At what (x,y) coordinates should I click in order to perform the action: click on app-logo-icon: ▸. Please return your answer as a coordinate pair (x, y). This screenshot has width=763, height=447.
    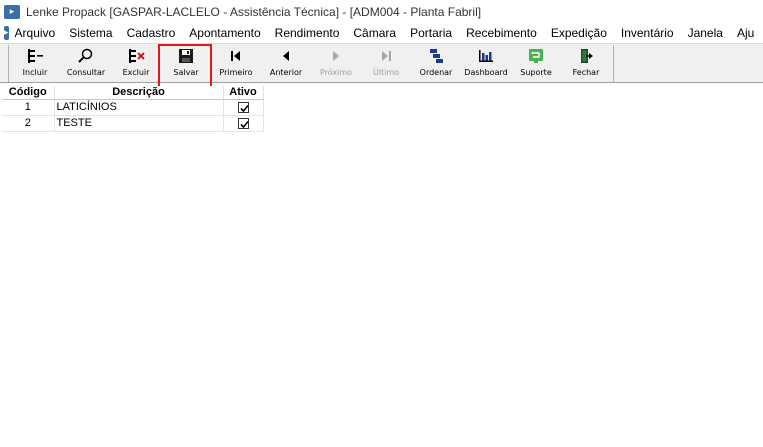
    Looking at the image, I should click on (12, 11).